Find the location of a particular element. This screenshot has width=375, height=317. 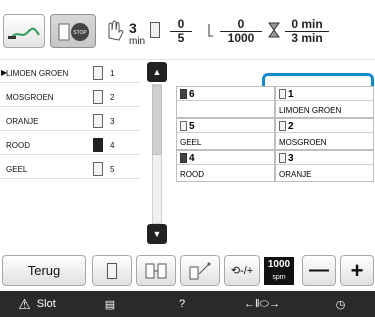

speed-value: 1000 is located at coordinates (279, 264).